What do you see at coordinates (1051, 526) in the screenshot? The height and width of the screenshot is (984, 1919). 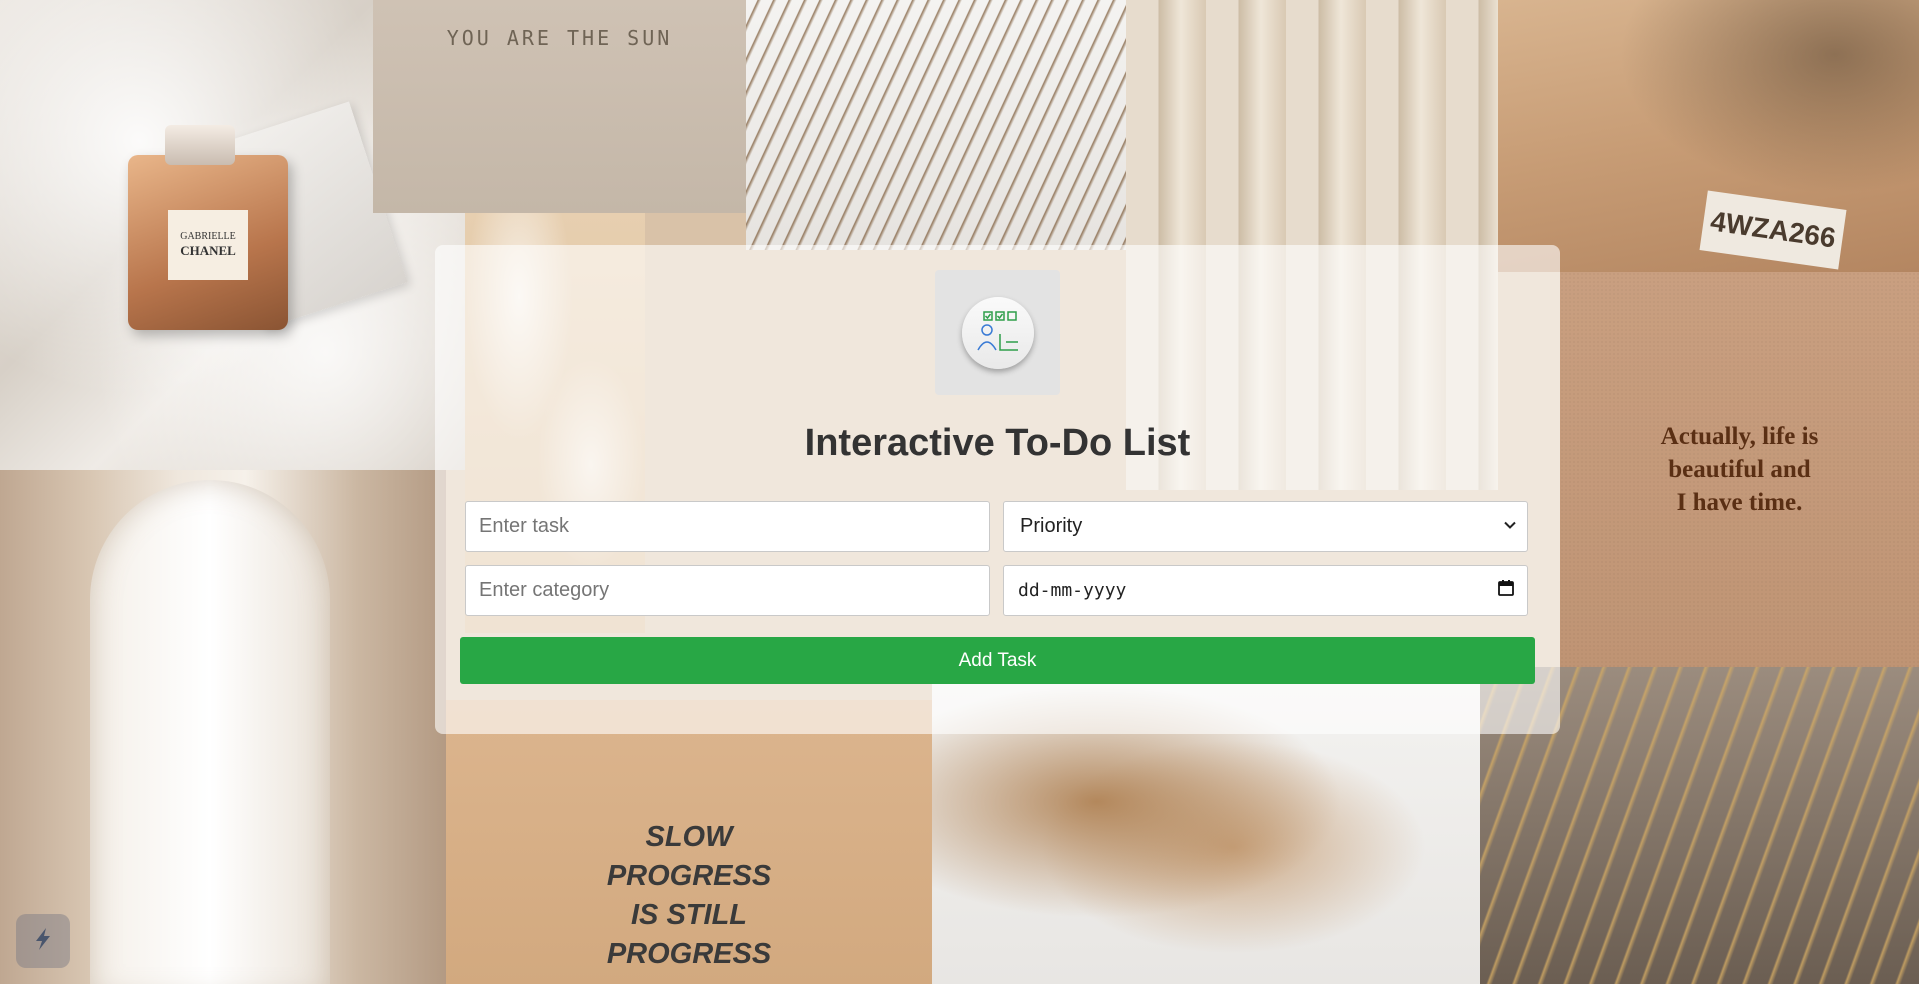 I see `priority-select-value: Priority` at bounding box center [1051, 526].